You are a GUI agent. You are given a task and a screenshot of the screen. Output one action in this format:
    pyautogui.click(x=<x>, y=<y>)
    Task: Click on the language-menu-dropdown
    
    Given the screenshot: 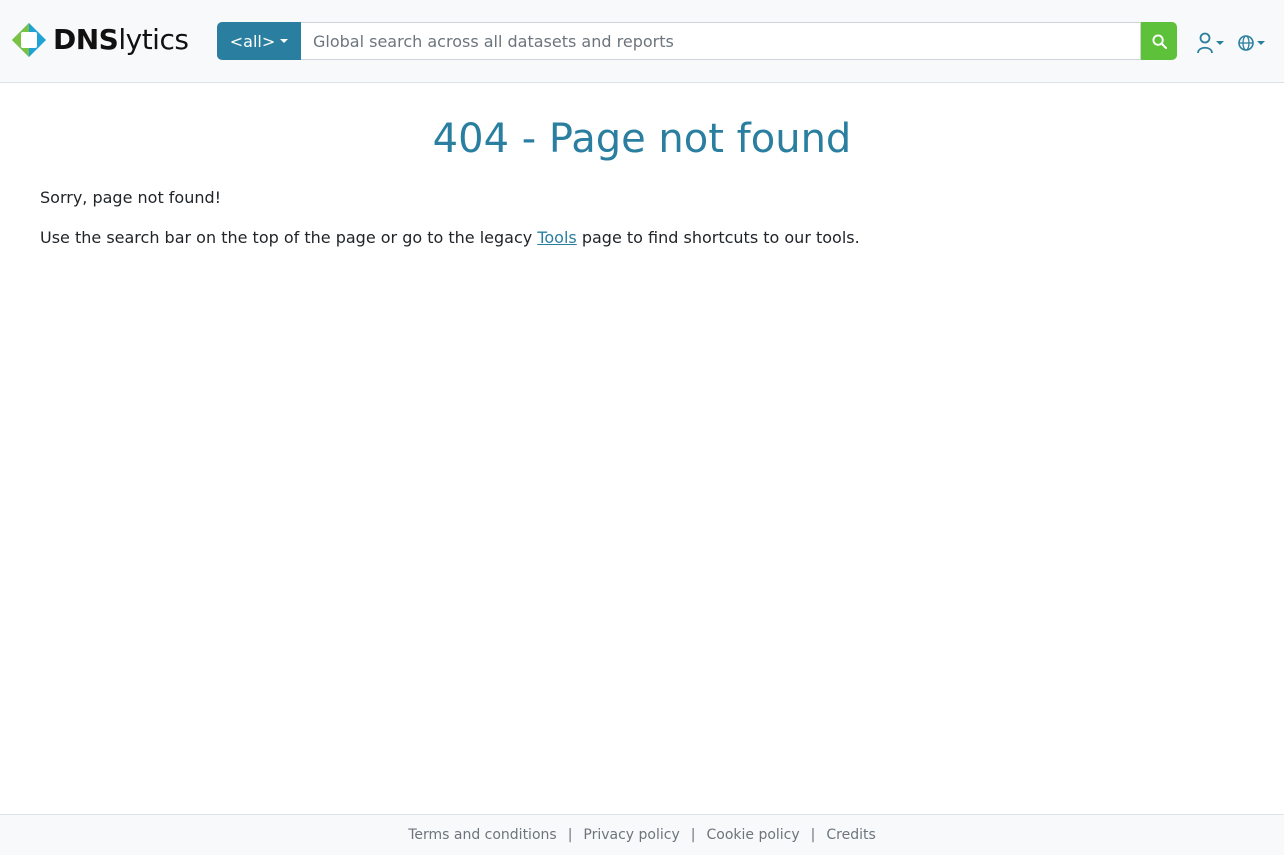 What is the action you would take?
    pyautogui.click(x=1251, y=43)
    